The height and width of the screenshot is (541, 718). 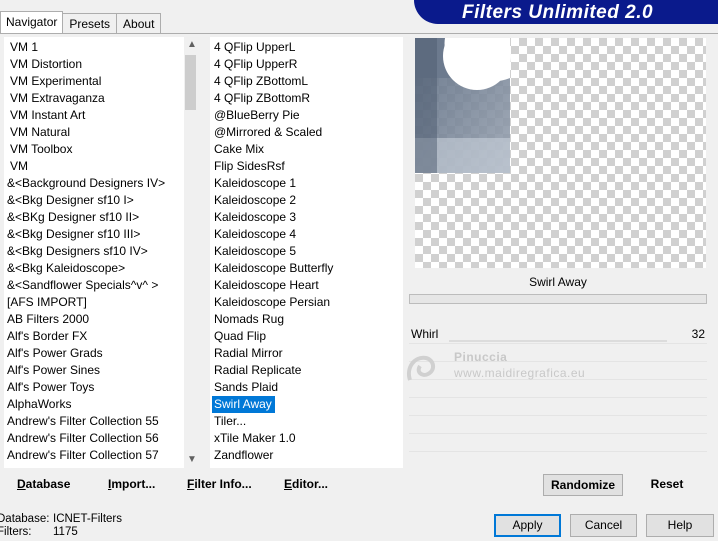 What do you see at coordinates (558, 282) in the screenshot?
I see `selected-filter-name: Swirl Away` at bounding box center [558, 282].